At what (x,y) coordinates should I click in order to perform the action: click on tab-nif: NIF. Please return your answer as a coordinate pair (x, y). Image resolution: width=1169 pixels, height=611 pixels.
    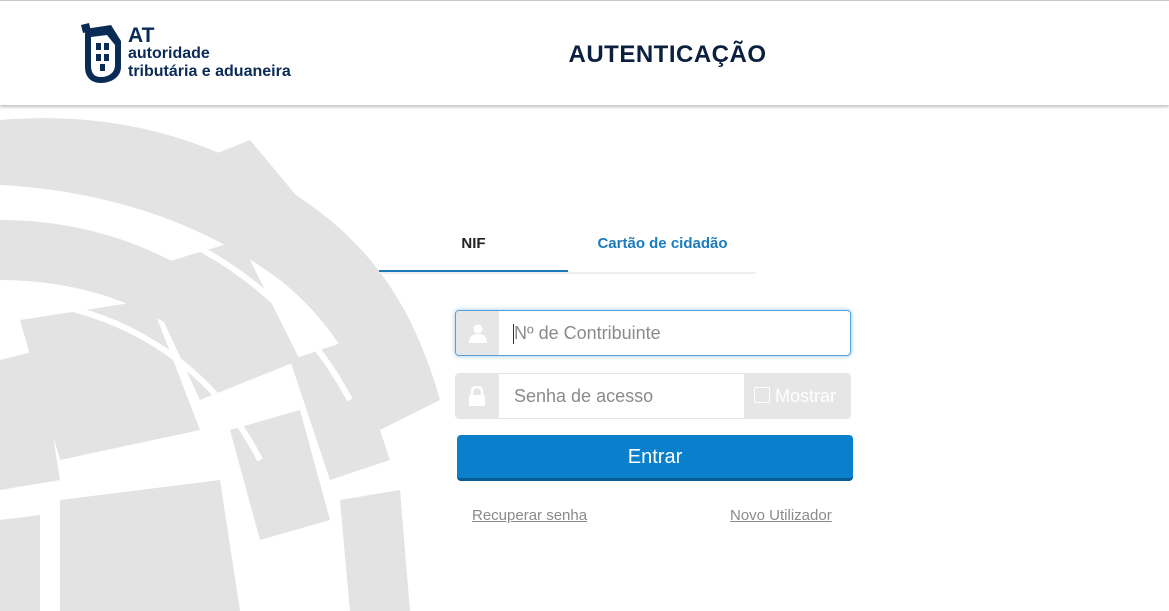
    Looking at the image, I should click on (473, 247).